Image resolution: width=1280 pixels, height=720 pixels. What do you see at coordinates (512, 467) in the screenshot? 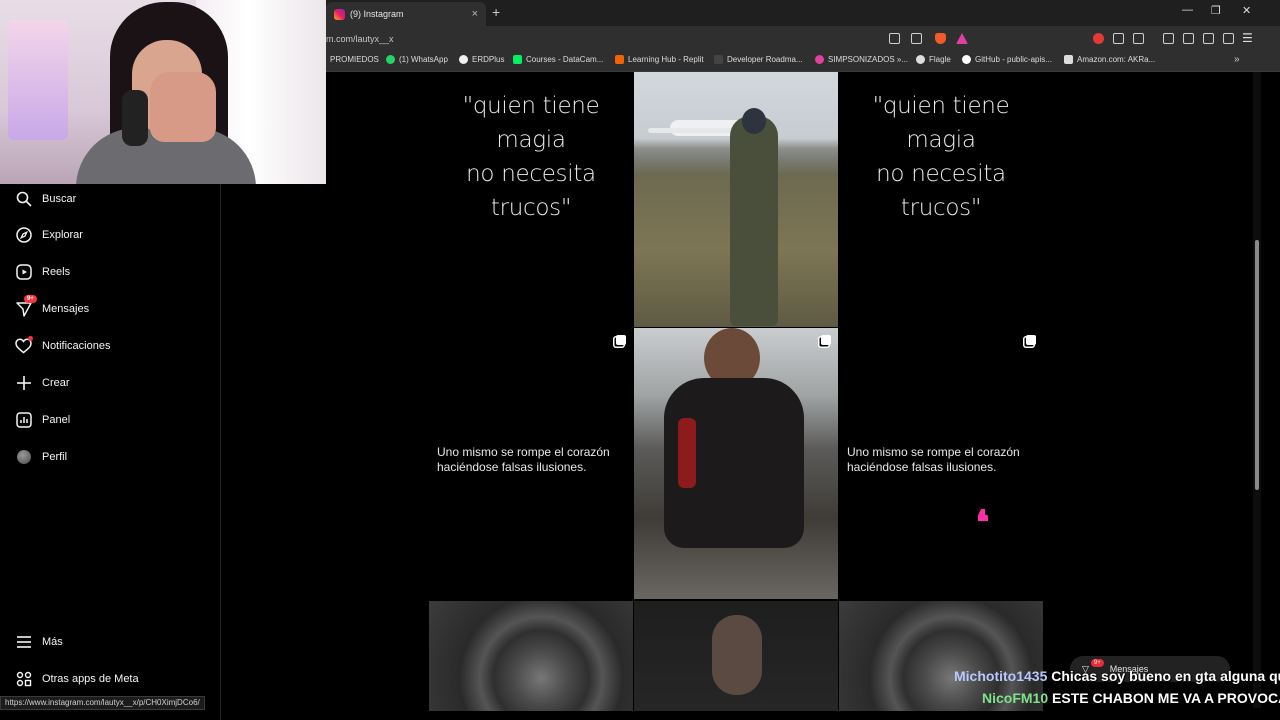
I see `quote-line: haciéndose falsas ilusiones.` at bounding box center [512, 467].